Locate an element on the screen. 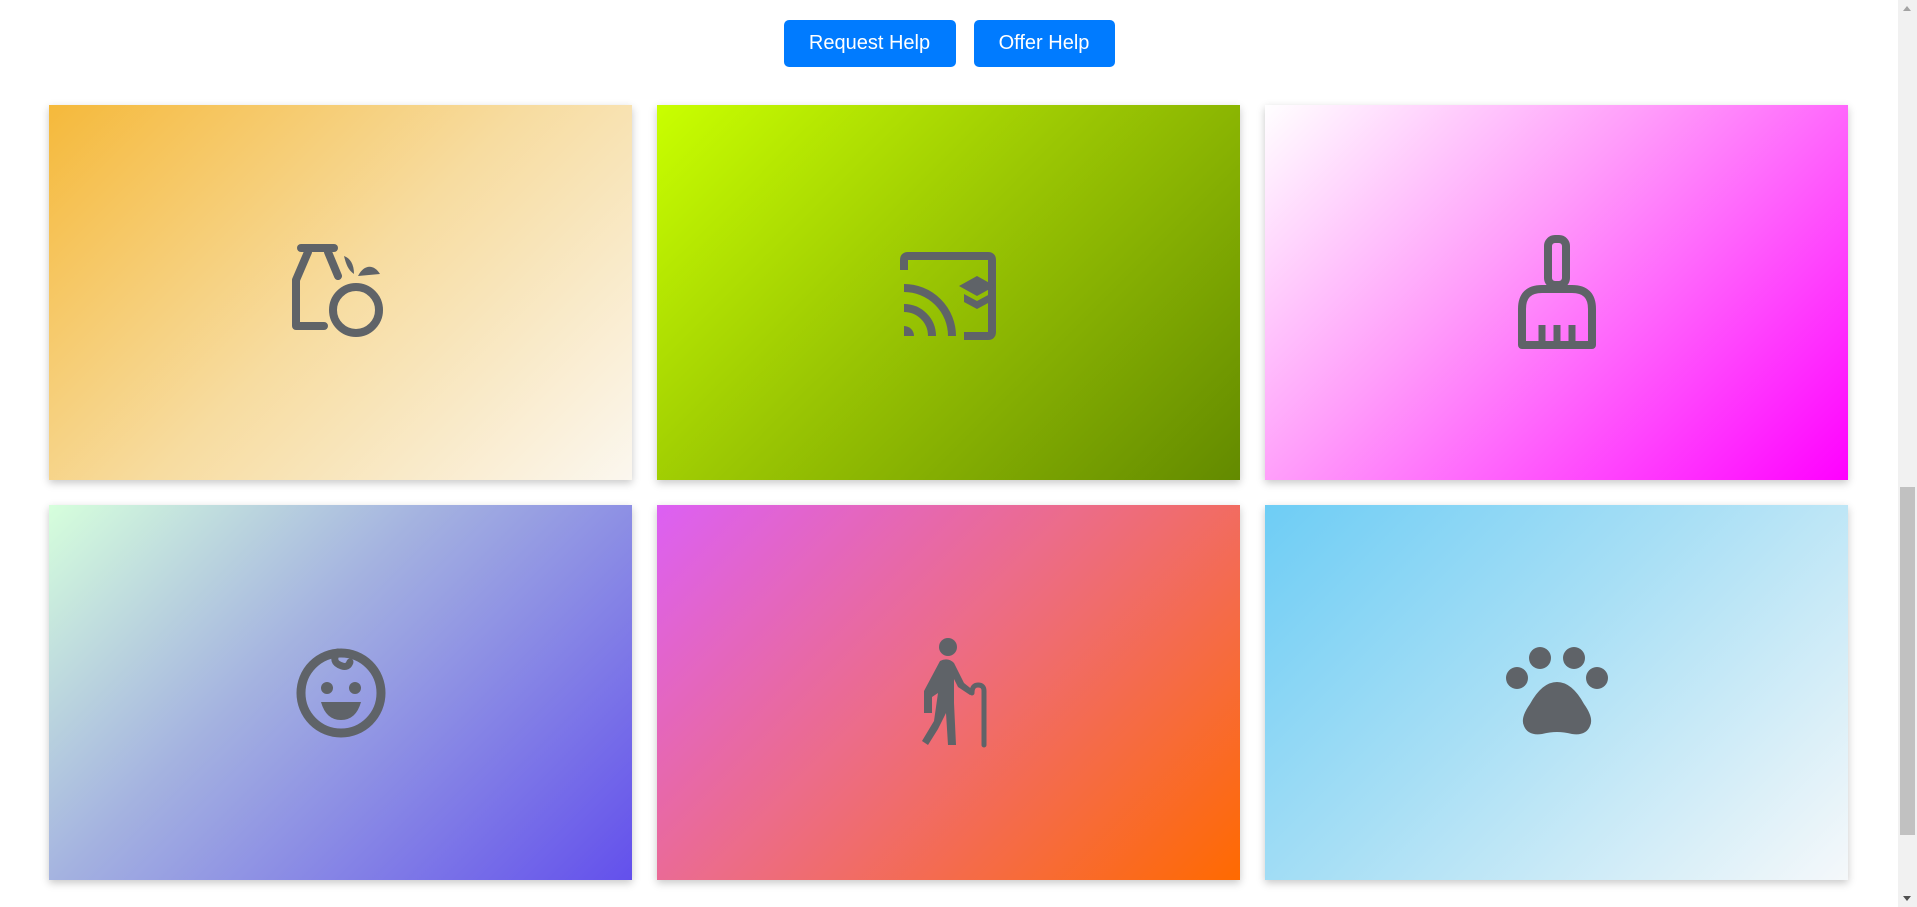 This screenshot has height=907, width=1917. scroll-up-icon is located at coordinates (1907, 8).